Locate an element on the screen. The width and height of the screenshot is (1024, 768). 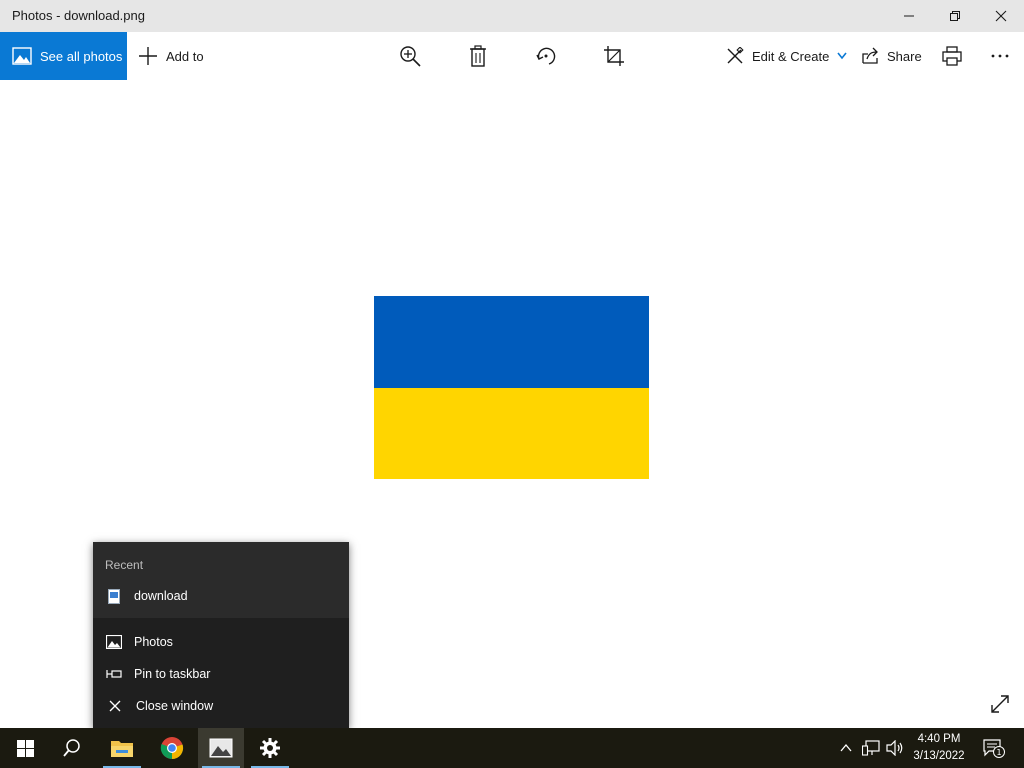
picture-icon is located at coordinates (22, 56).